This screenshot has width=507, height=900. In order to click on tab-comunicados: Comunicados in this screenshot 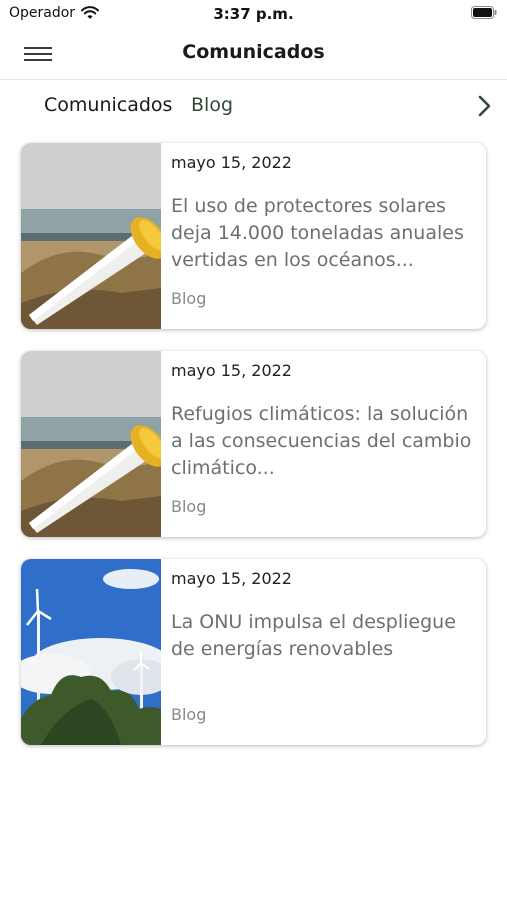, I will do `click(108, 105)`.